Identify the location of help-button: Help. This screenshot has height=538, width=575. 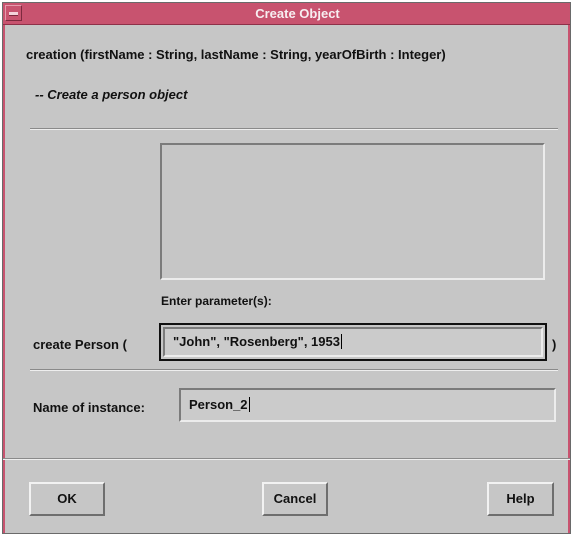
(520, 499).